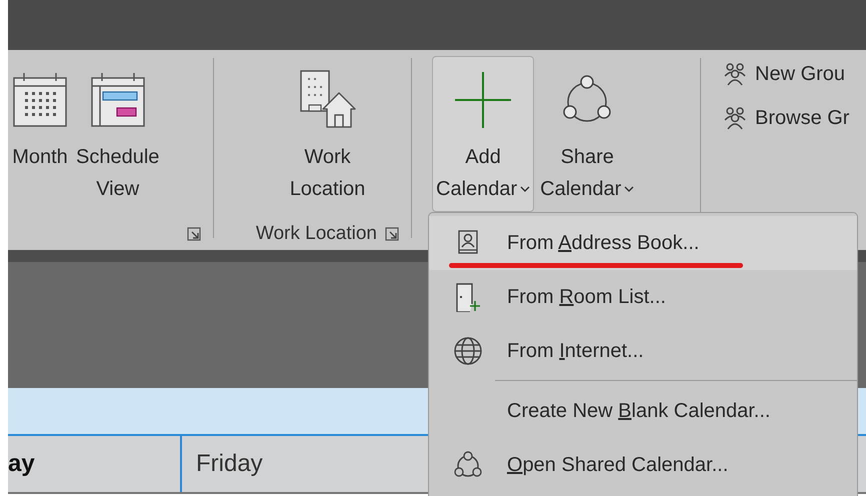 Image resolution: width=866 pixels, height=496 pixels. I want to click on group-label: Work Location, so click(316, 234).